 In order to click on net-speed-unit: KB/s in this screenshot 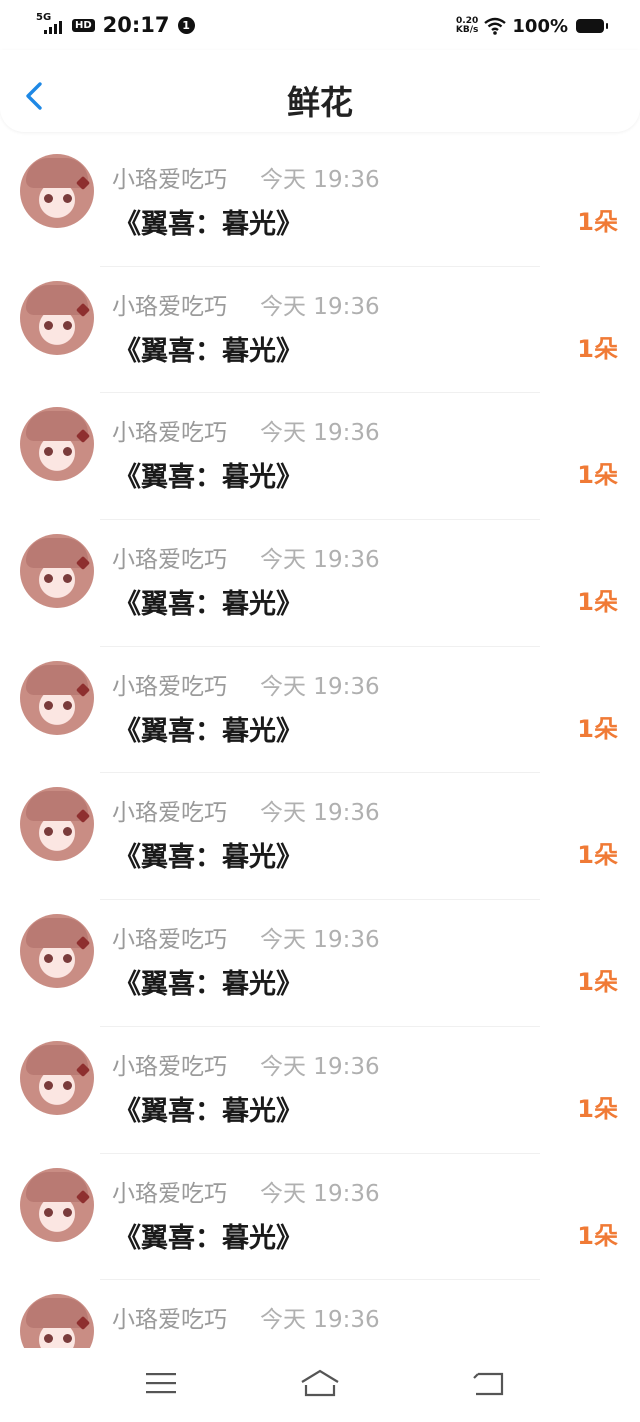, I will do `click(467, 30)`.